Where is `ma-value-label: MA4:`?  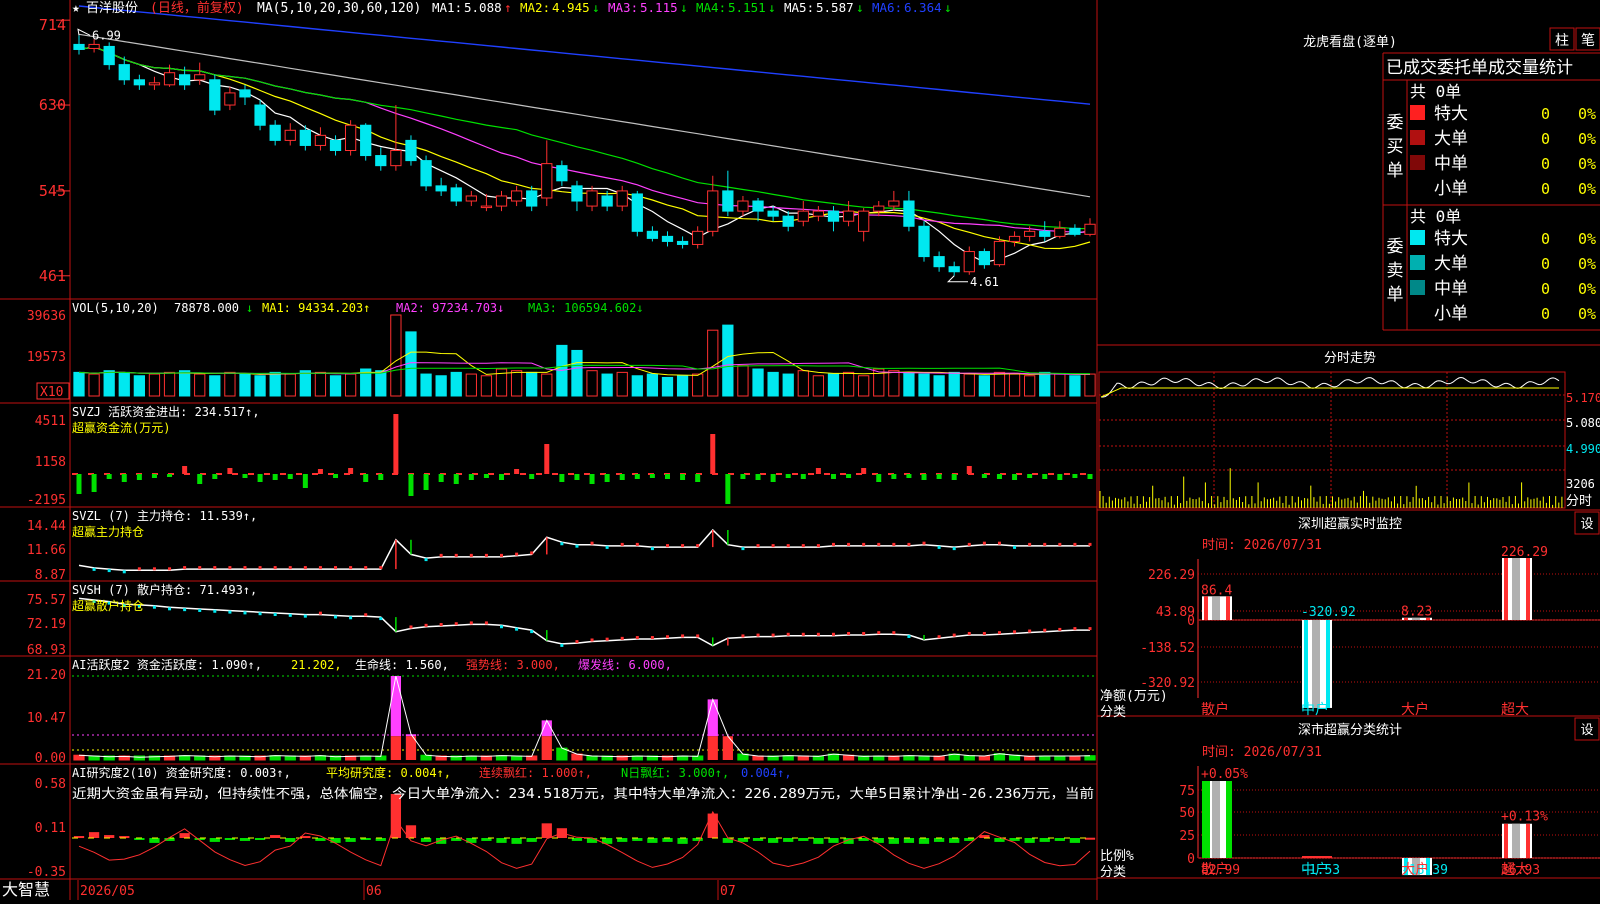 ma-value-label: MA4: is located at coordinates (711, 7).